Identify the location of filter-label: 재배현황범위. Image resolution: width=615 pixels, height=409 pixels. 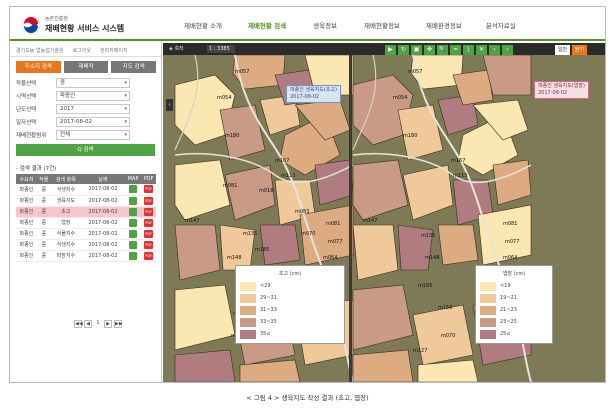
(31, 136).